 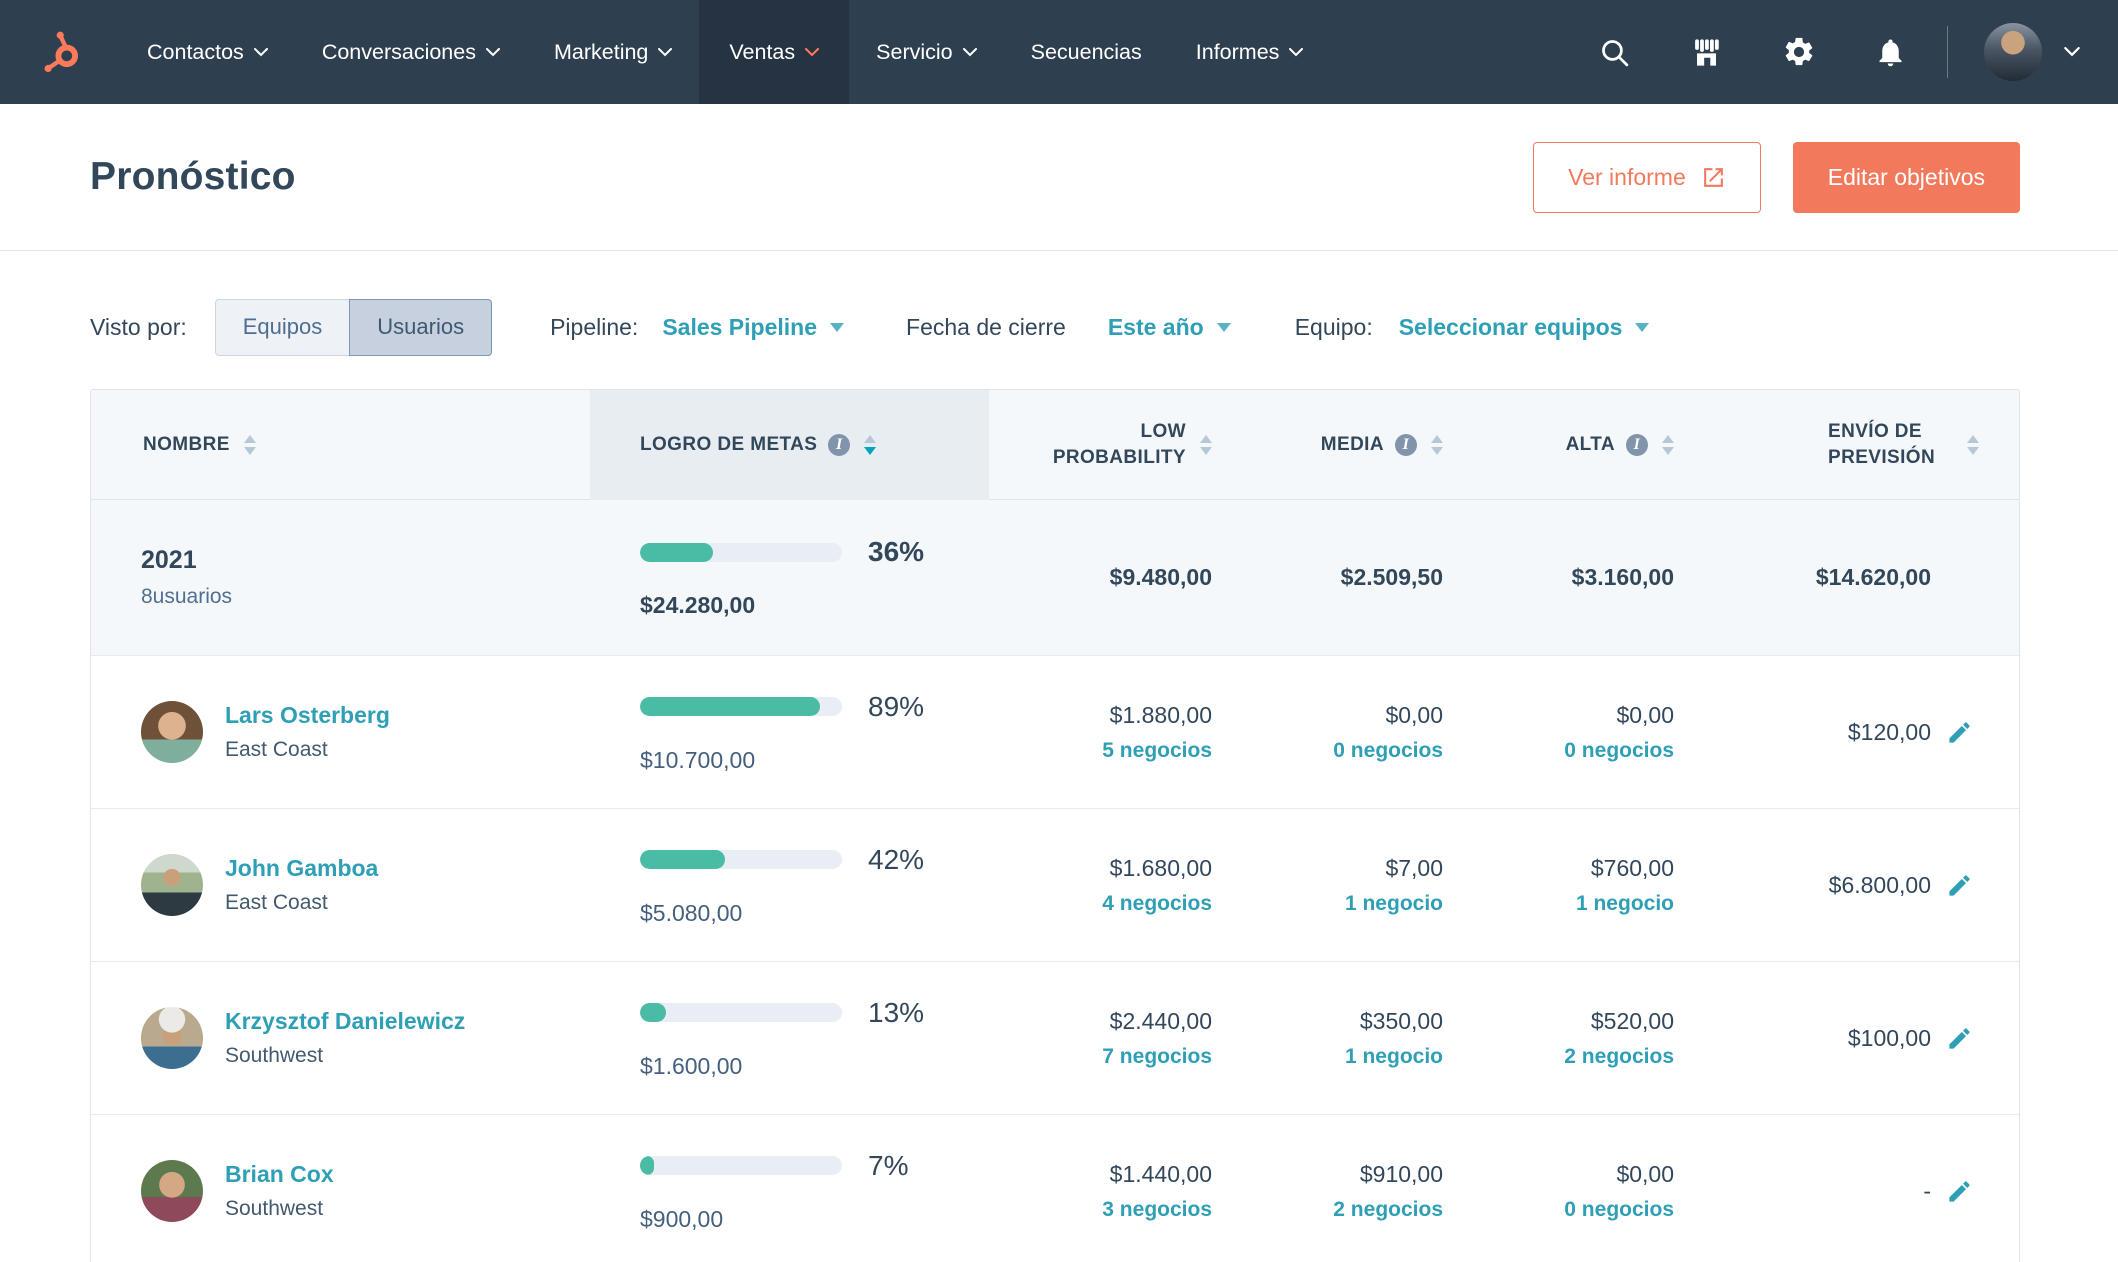 I want to click on page-title: Pronóstico, so click(x=193, y=176).